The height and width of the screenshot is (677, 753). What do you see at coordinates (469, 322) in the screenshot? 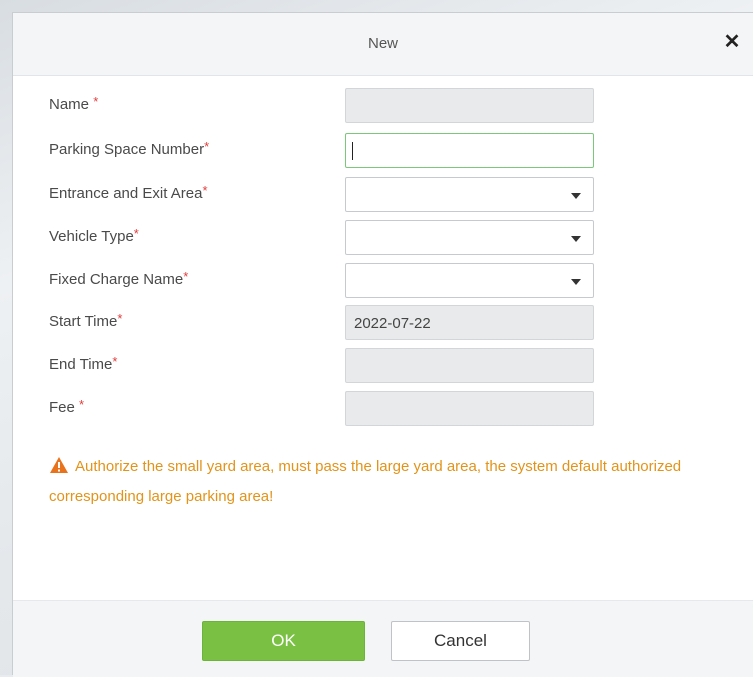
I see `start-time-field: 2022-07-22` at bounding box center [469, 322].